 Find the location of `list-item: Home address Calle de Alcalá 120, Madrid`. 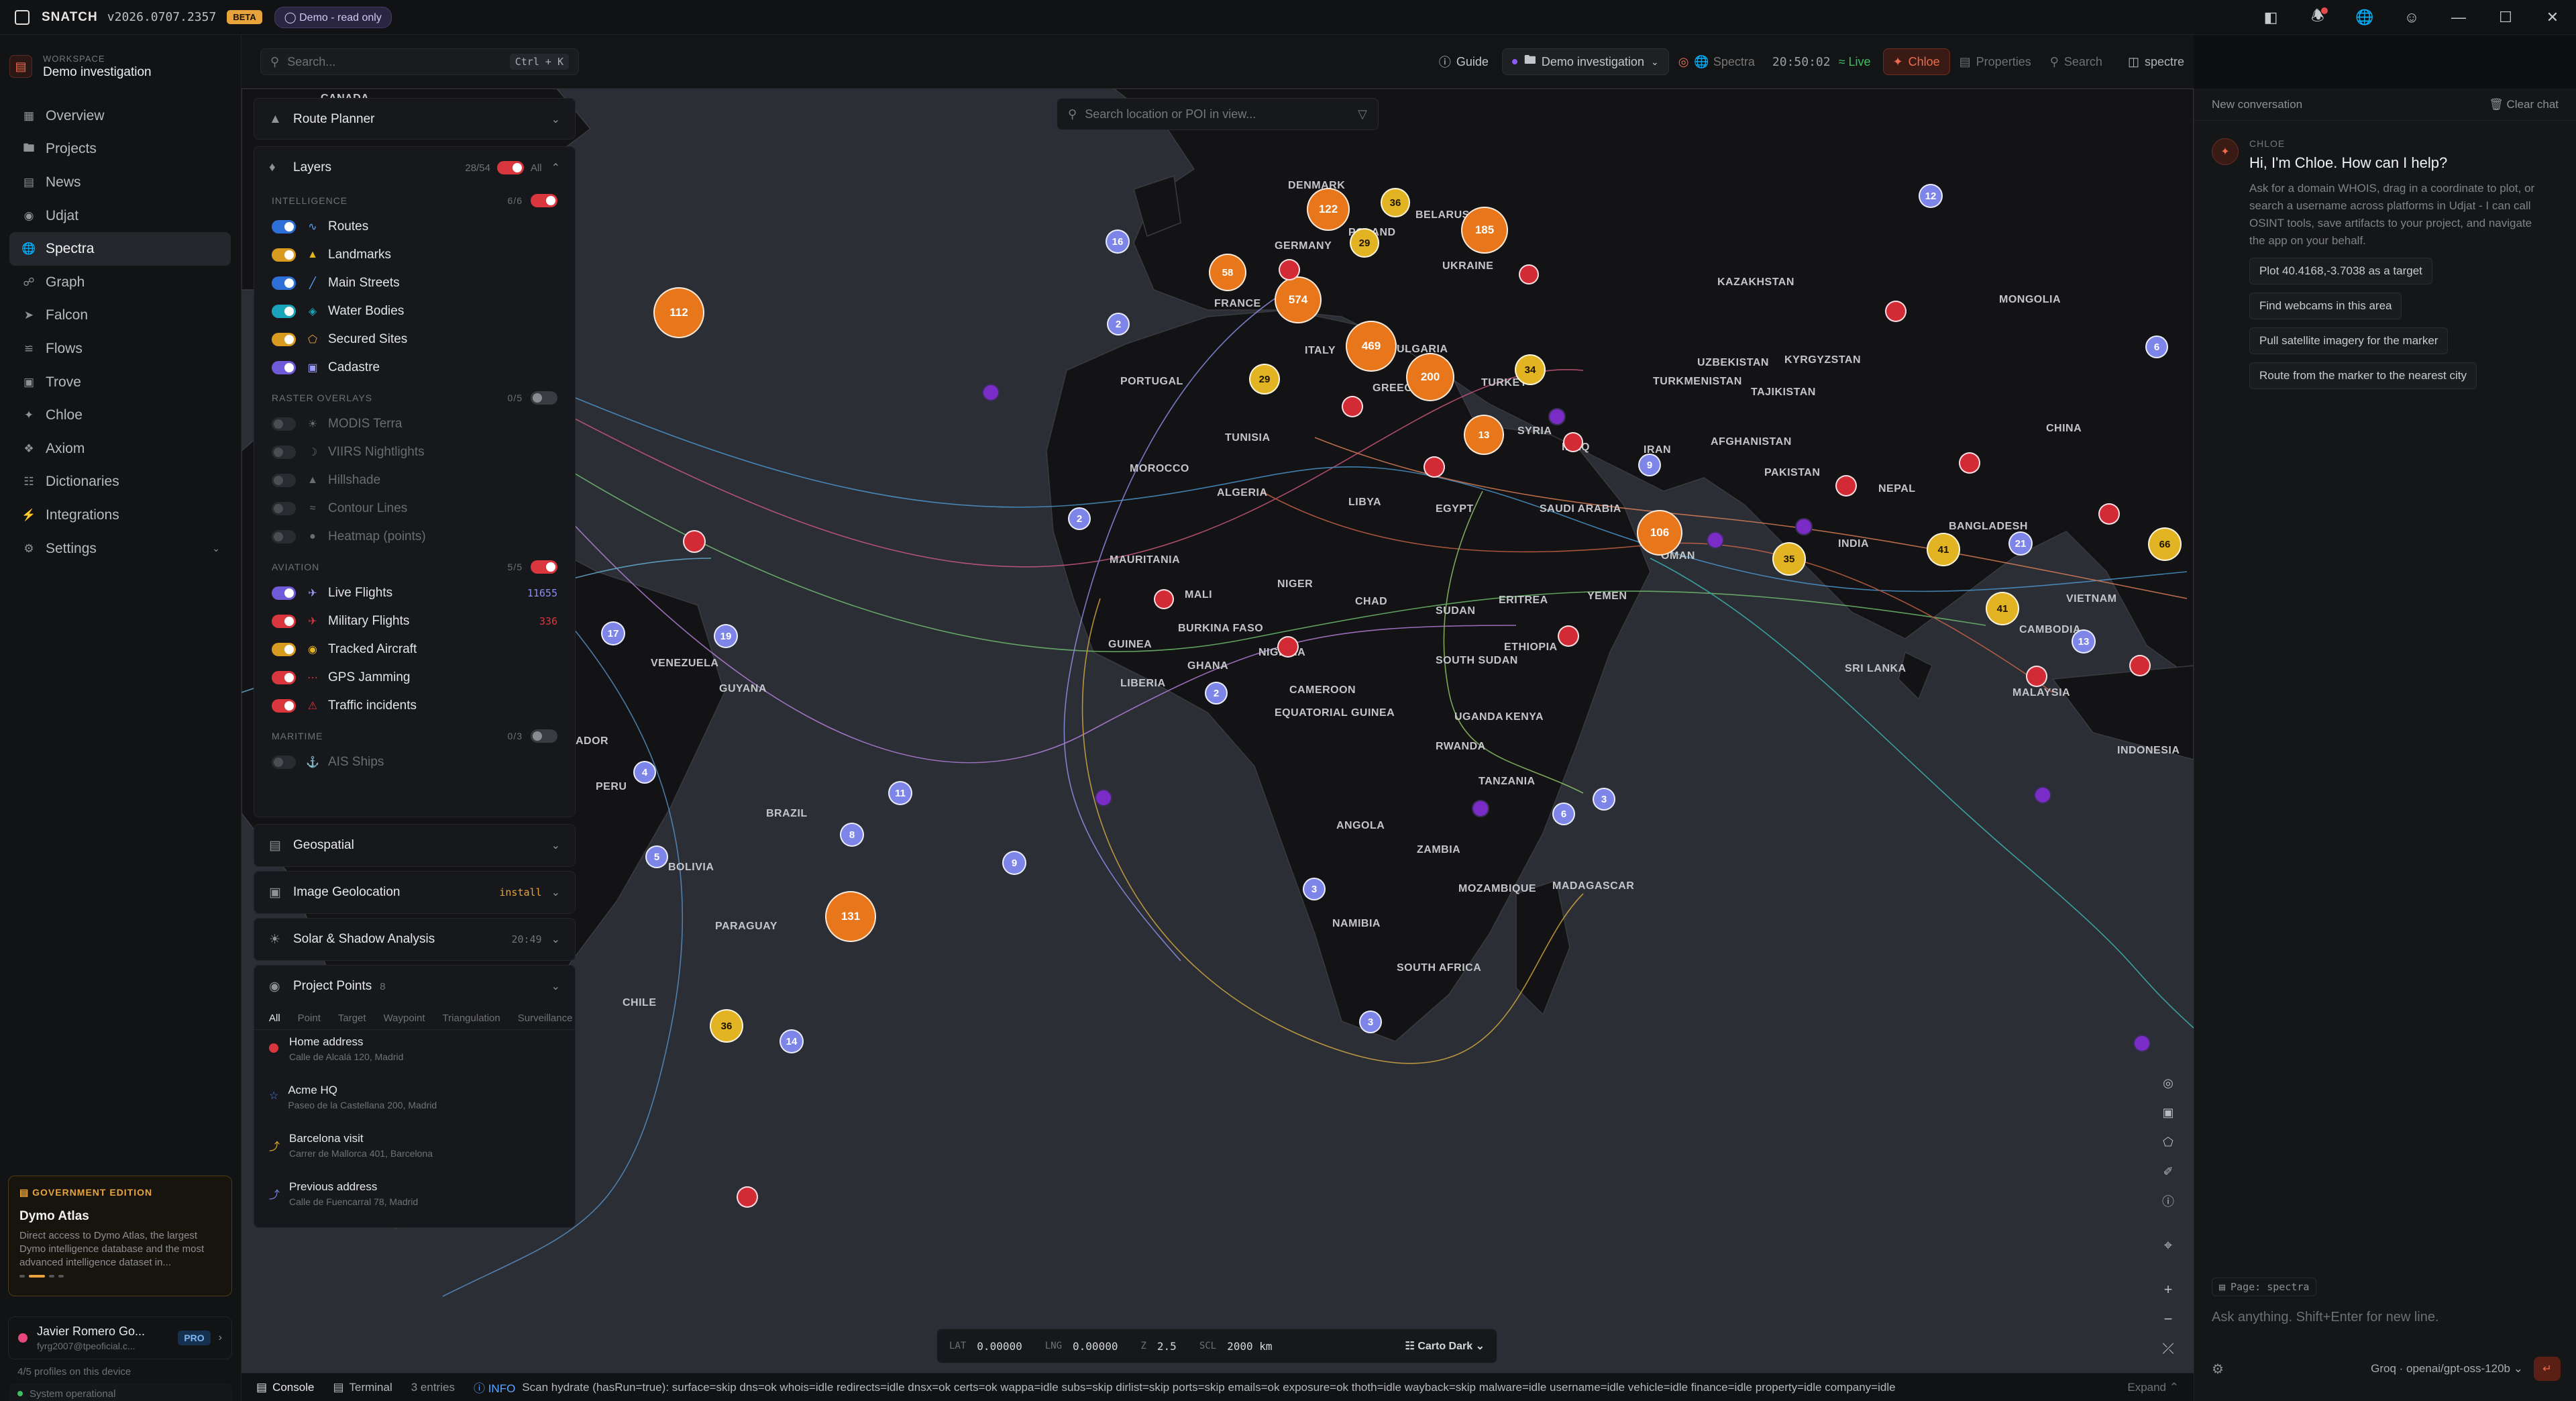

list-item: Home address Calle de Alcalá 120, Madrid is located at coordinates (414, 1054).